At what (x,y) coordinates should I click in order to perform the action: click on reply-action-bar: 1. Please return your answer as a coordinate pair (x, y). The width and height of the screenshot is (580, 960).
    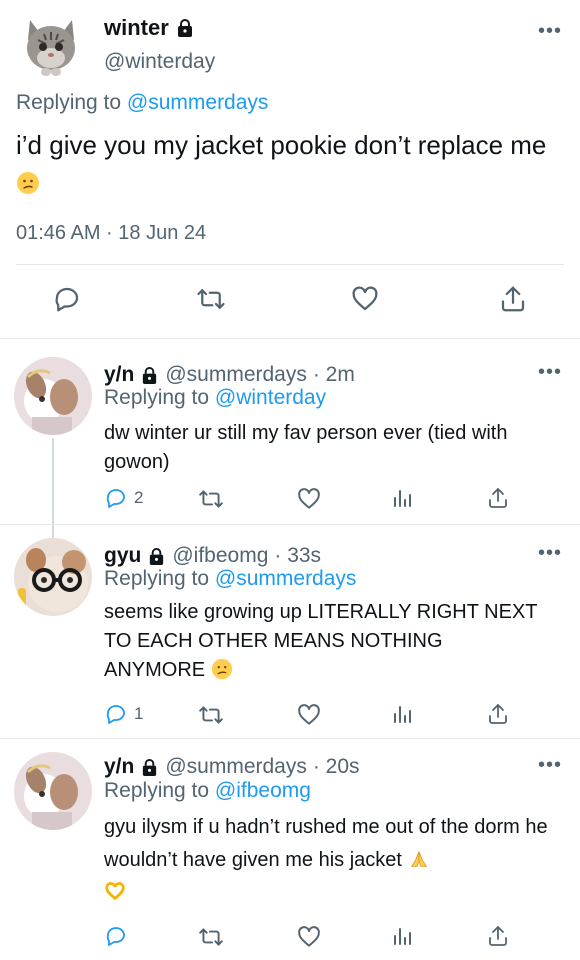
    Looking at the image, I should click on (290, 717).